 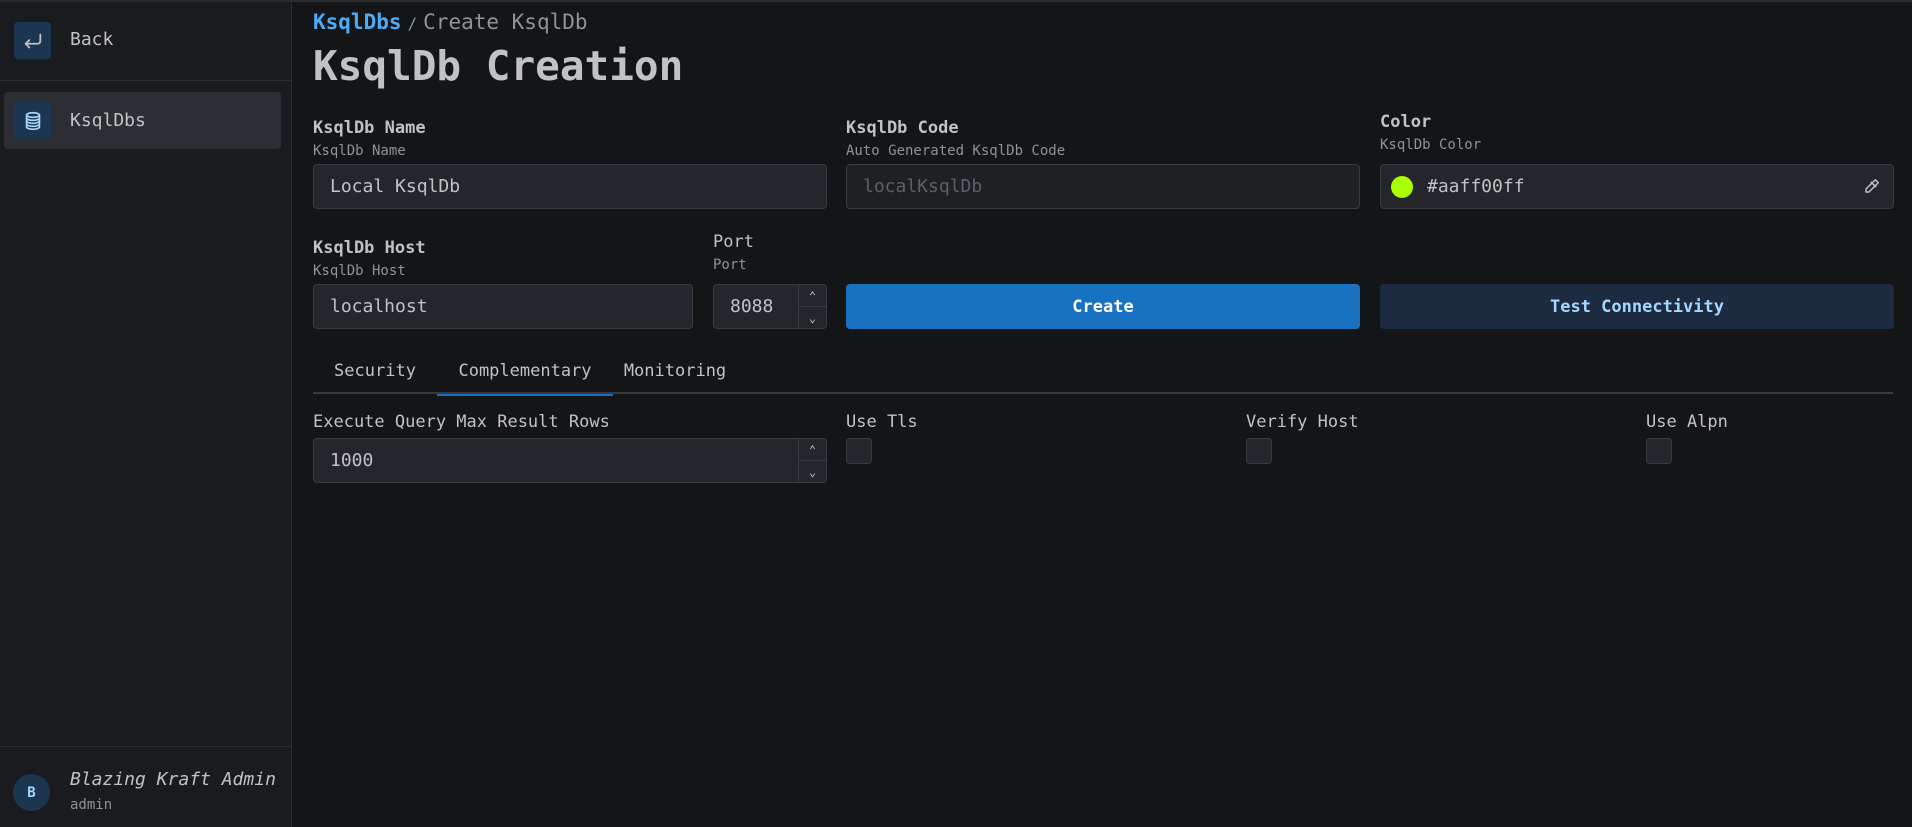 What do you see at coordinates (498, 66) in the screenshot?
I see `page-title: KsqlDb Creation` at bounding box center [498, 66].